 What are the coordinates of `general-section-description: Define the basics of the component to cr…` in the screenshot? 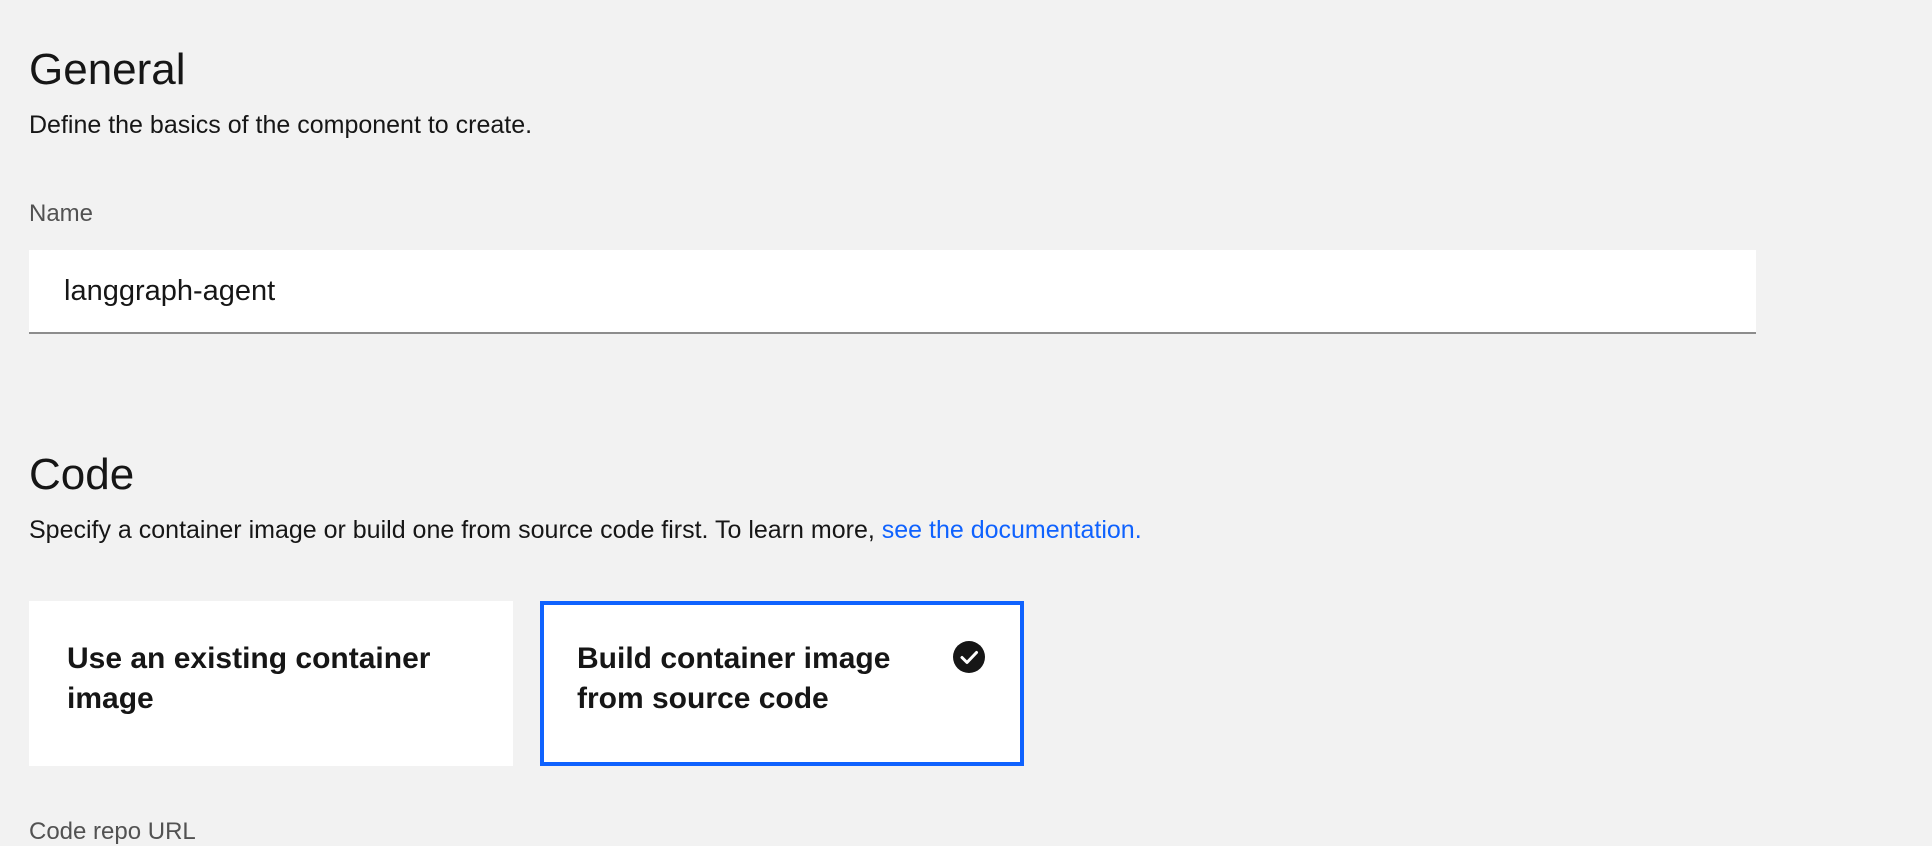 It's located at (281, 125).